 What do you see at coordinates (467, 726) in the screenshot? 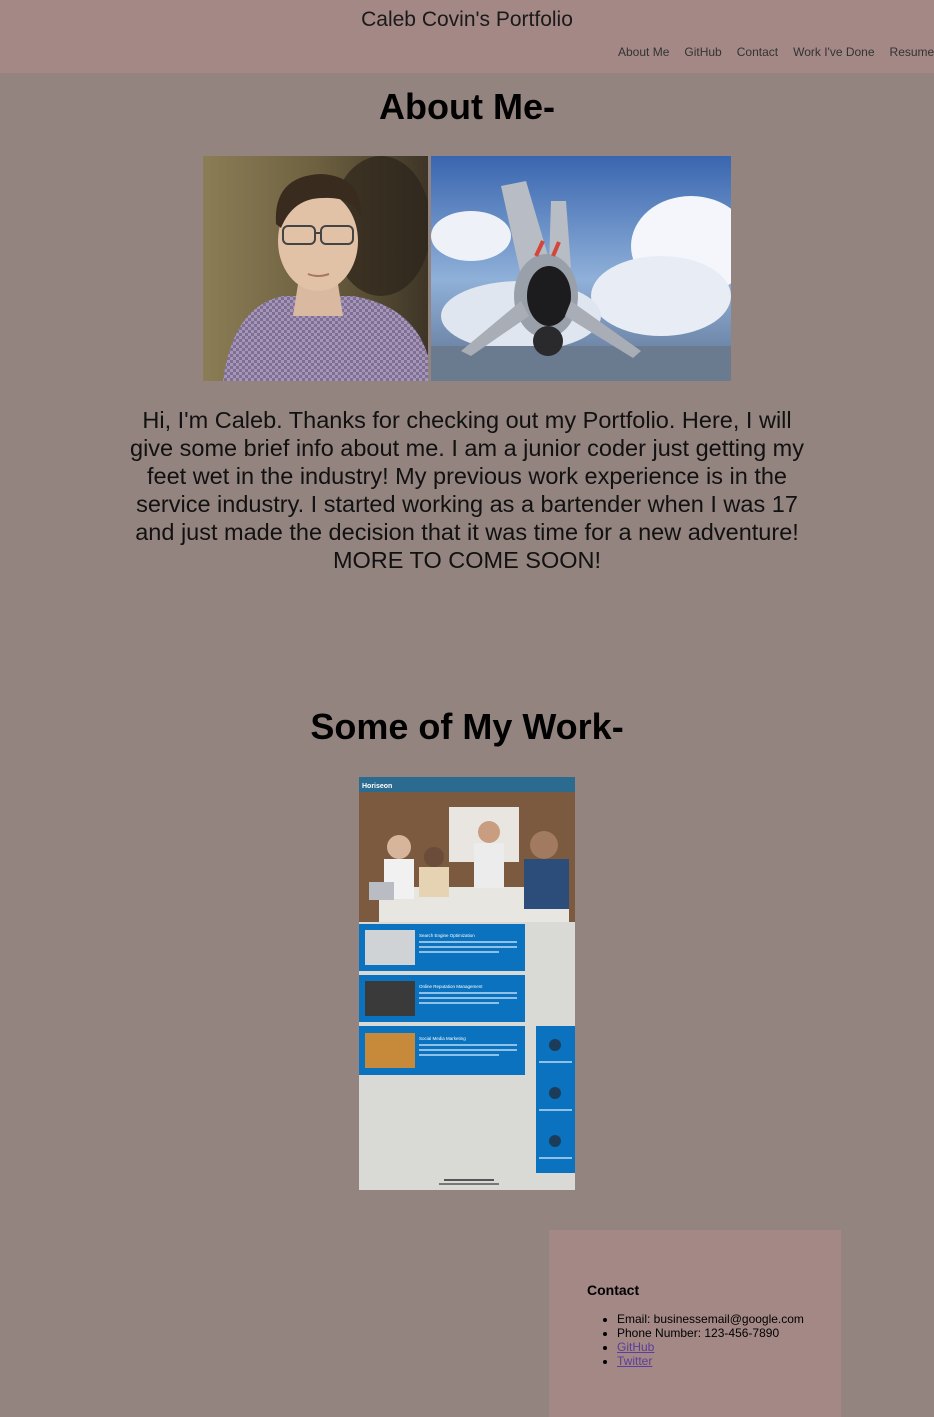
I see `work-heading: Some of My Work-` at bounding box center [467, 726].